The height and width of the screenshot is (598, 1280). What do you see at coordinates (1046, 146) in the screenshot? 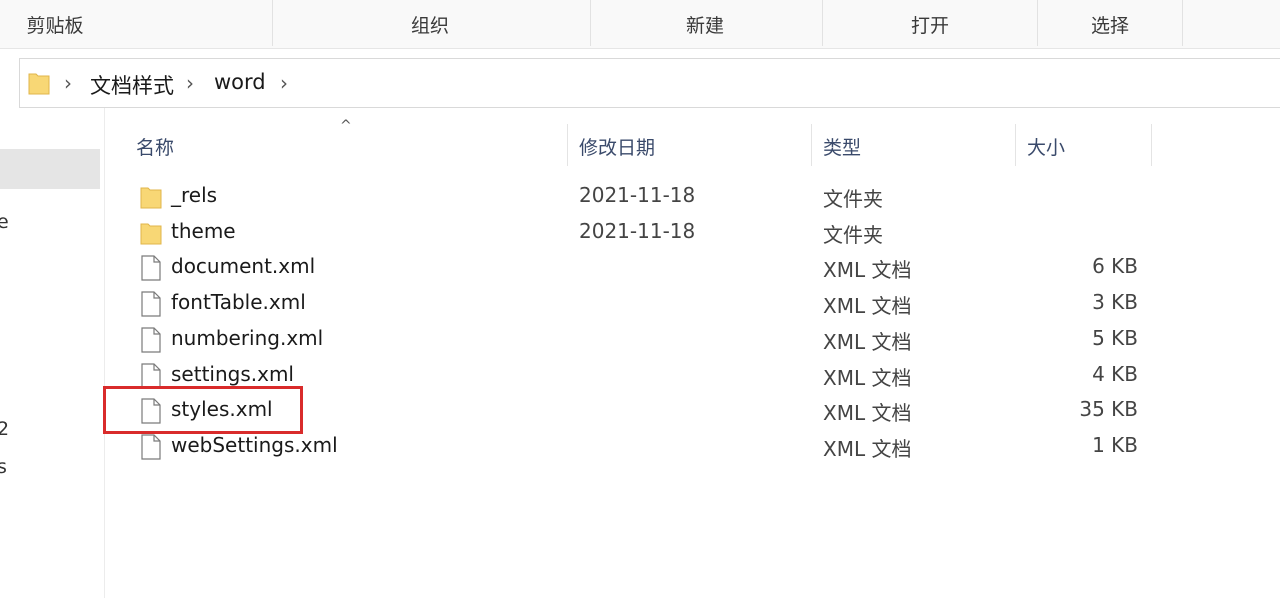
I see `column-header-size: 大小` at bounding box center [1046, 146].